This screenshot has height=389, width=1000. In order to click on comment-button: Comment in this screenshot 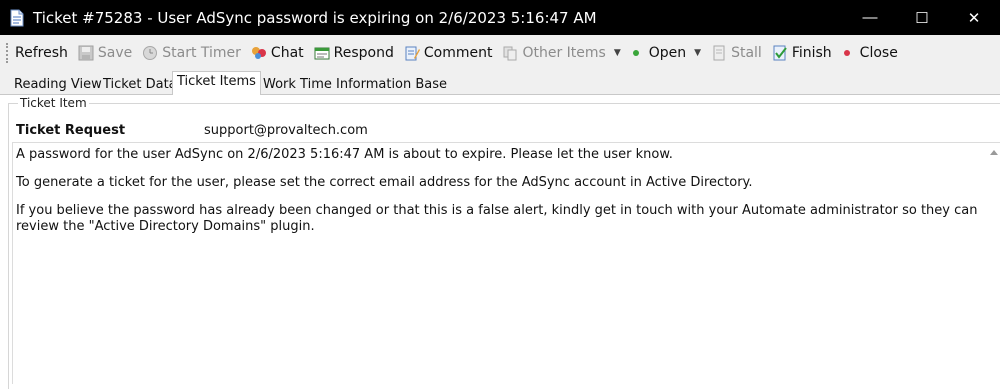, I will do `click(448, 53)`.